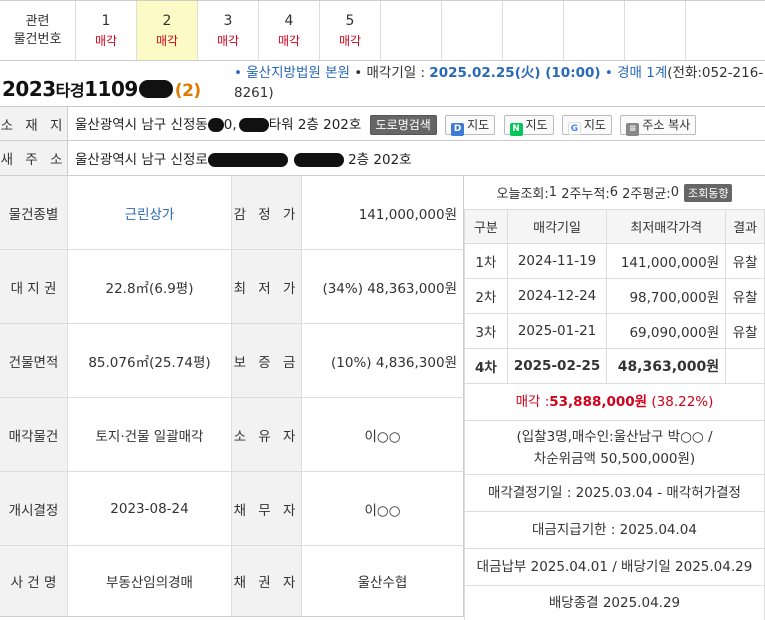 This screenshot has height=620, width=765. Describe the element at coordinates (37, 21) in the screenshot. I see `related-label-line1: 관련` at that location.